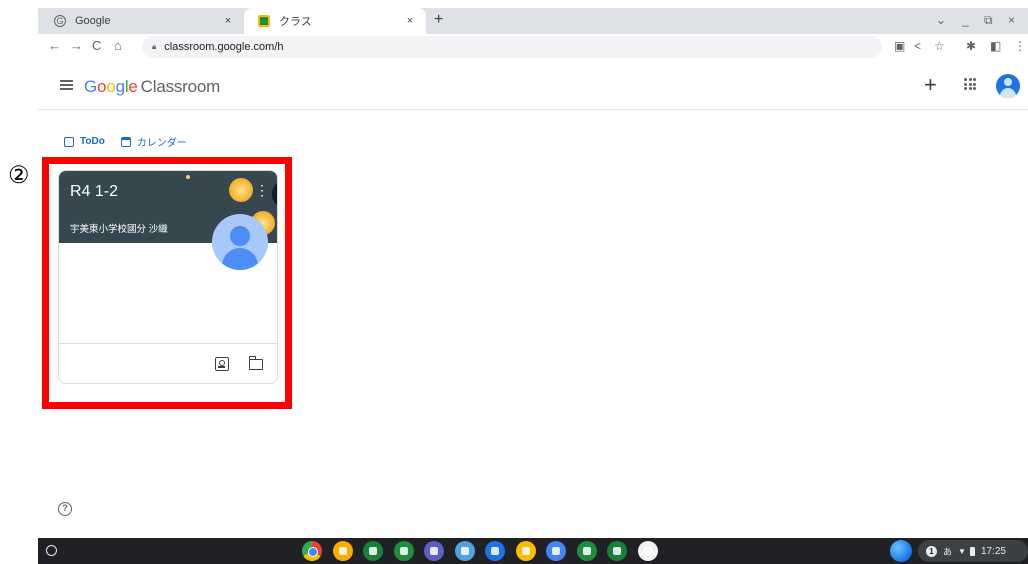 The height and width of the screenshot is (564, 1028). I want to click on docs-app-icon, so click(556, 551).